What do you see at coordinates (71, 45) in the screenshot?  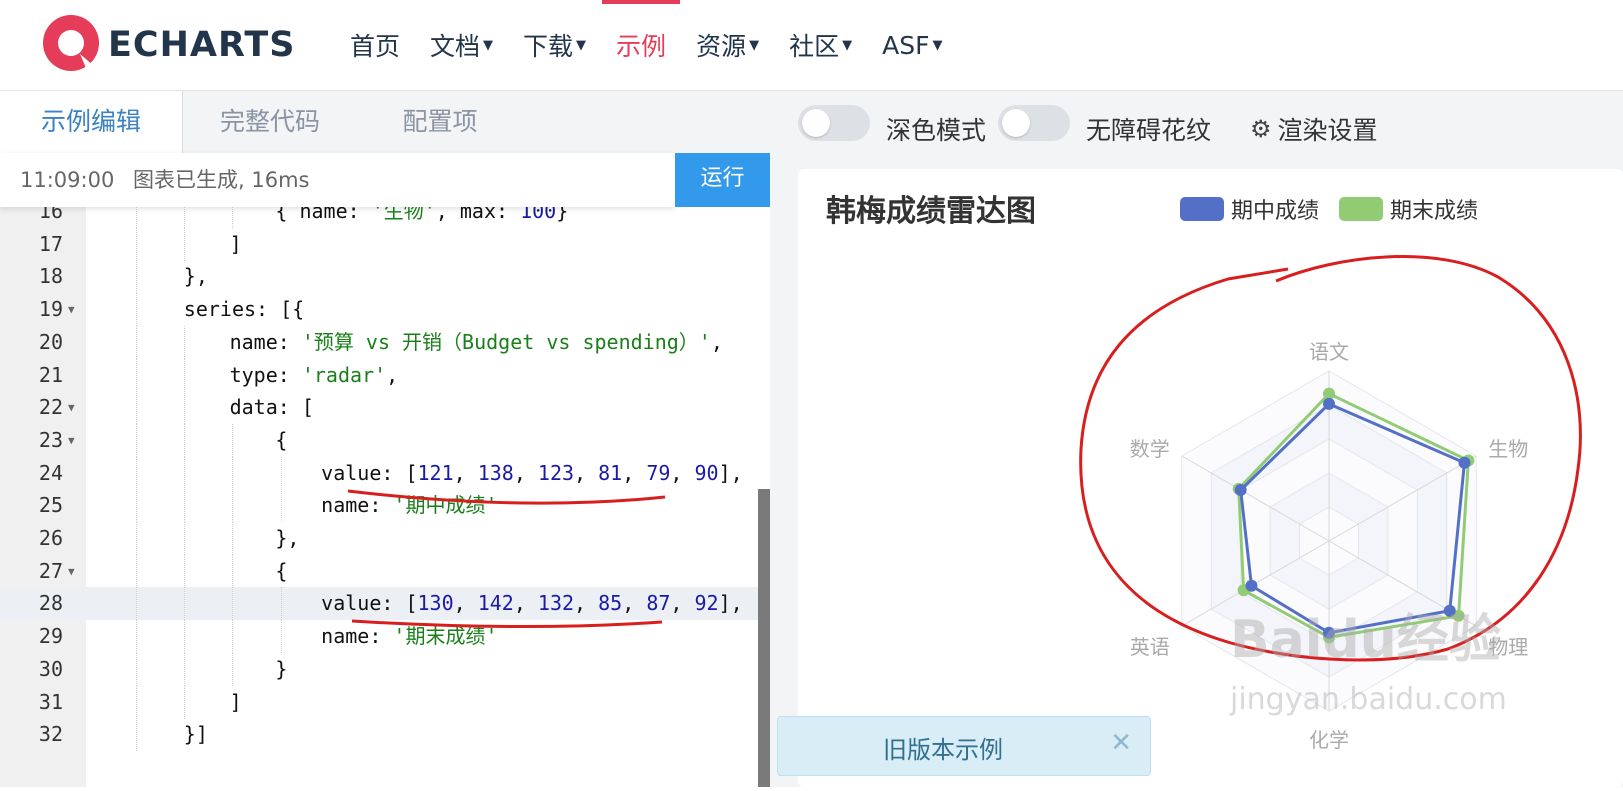 I see `echarts-logo-icon` at bounding box center [71, 45].